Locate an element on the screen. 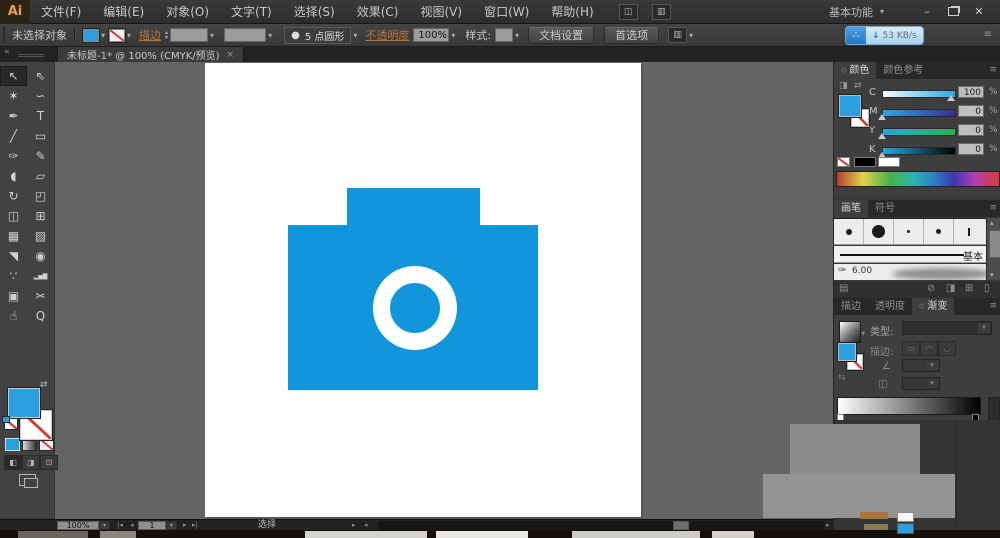 Image resolution: width=1000 pixels, height=538 pixels. gradient-slider-bar is located at coordinates (909, 406).